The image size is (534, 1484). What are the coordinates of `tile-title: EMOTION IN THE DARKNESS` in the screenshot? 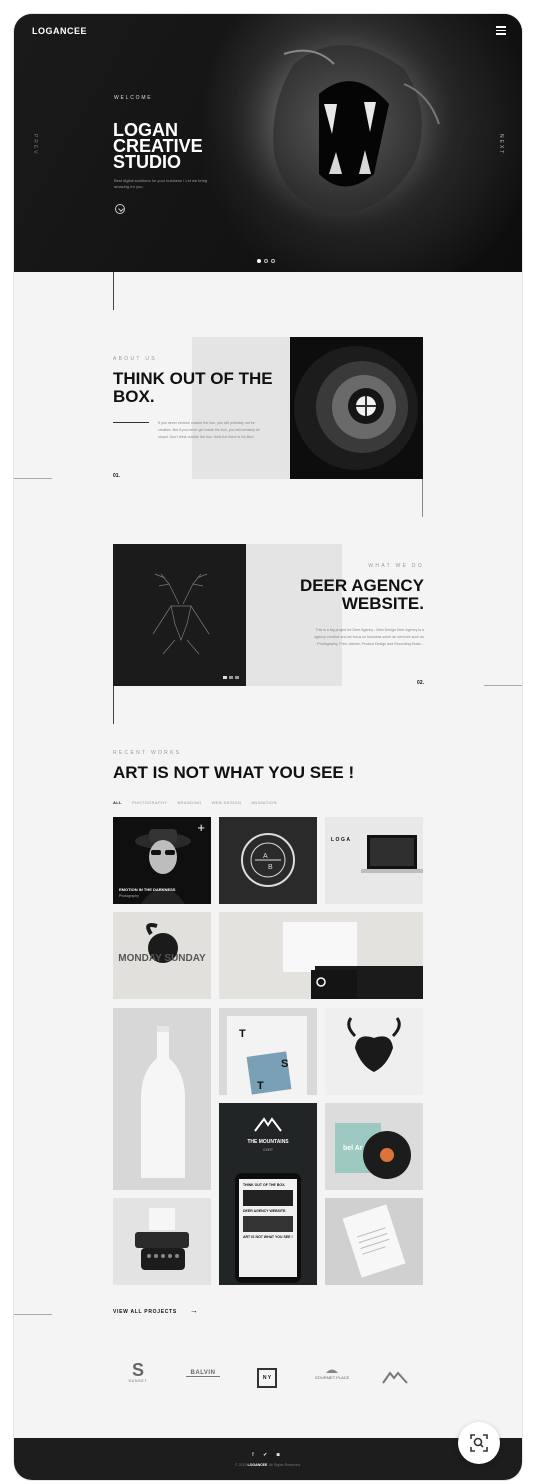 It's located at (147, 889).